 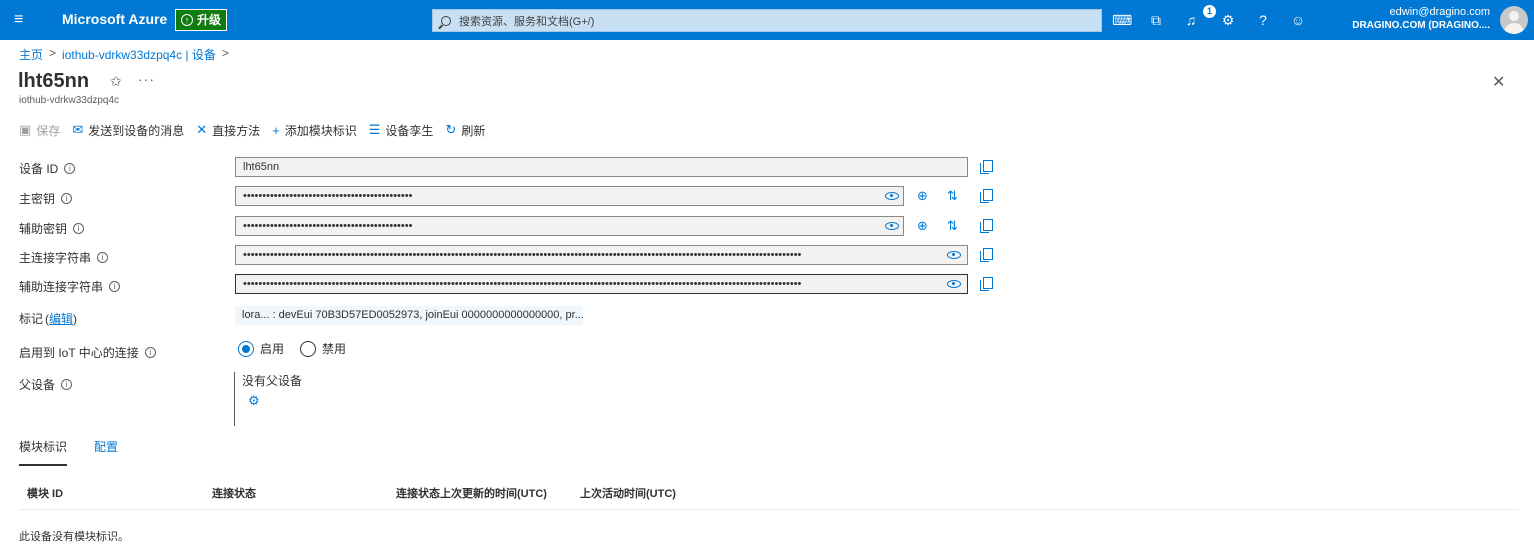 What do you see at coordinates (1514, 20) in the screenshot?
I see `avatar` at bounding box center [1514, 20].